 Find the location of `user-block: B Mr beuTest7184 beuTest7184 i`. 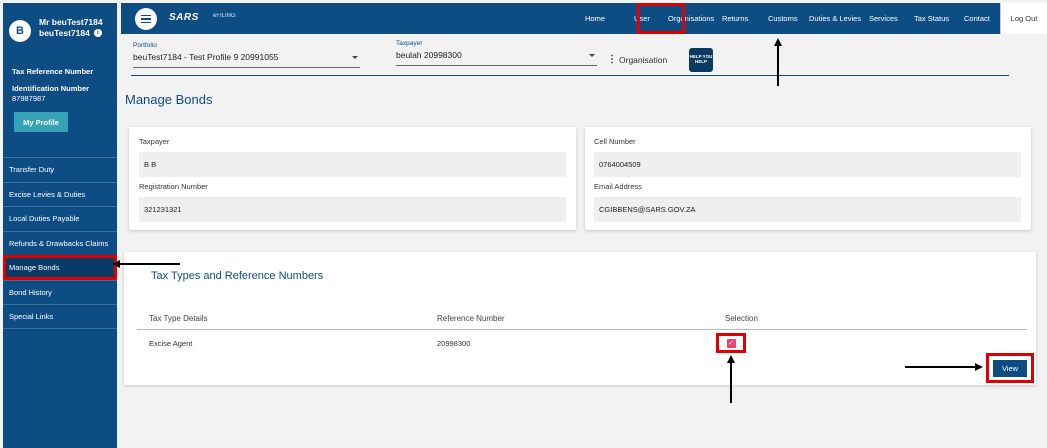

user-block: B Mr beuTest7184 beuTest7184 i is located at coordinates (60, 28).